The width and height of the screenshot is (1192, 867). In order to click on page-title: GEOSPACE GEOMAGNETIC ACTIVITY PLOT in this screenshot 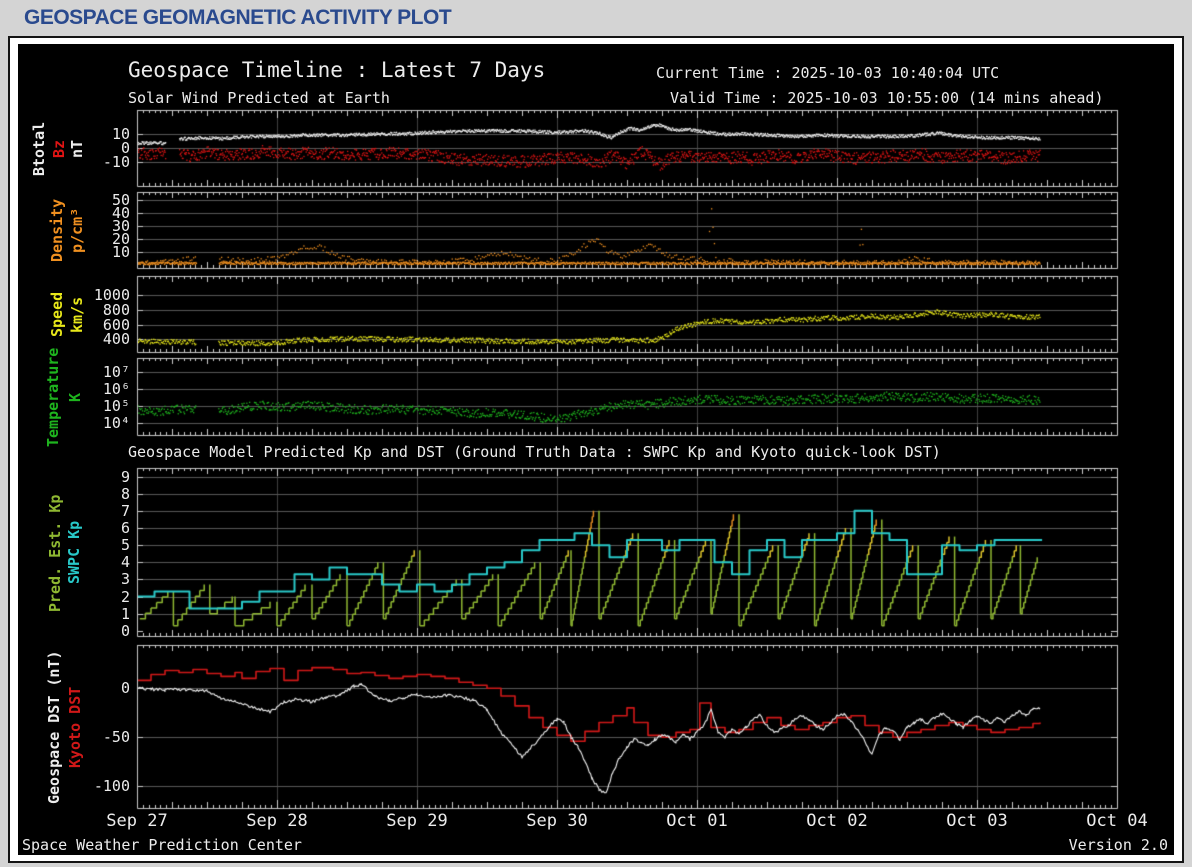, I will do `click(238, 17)`.